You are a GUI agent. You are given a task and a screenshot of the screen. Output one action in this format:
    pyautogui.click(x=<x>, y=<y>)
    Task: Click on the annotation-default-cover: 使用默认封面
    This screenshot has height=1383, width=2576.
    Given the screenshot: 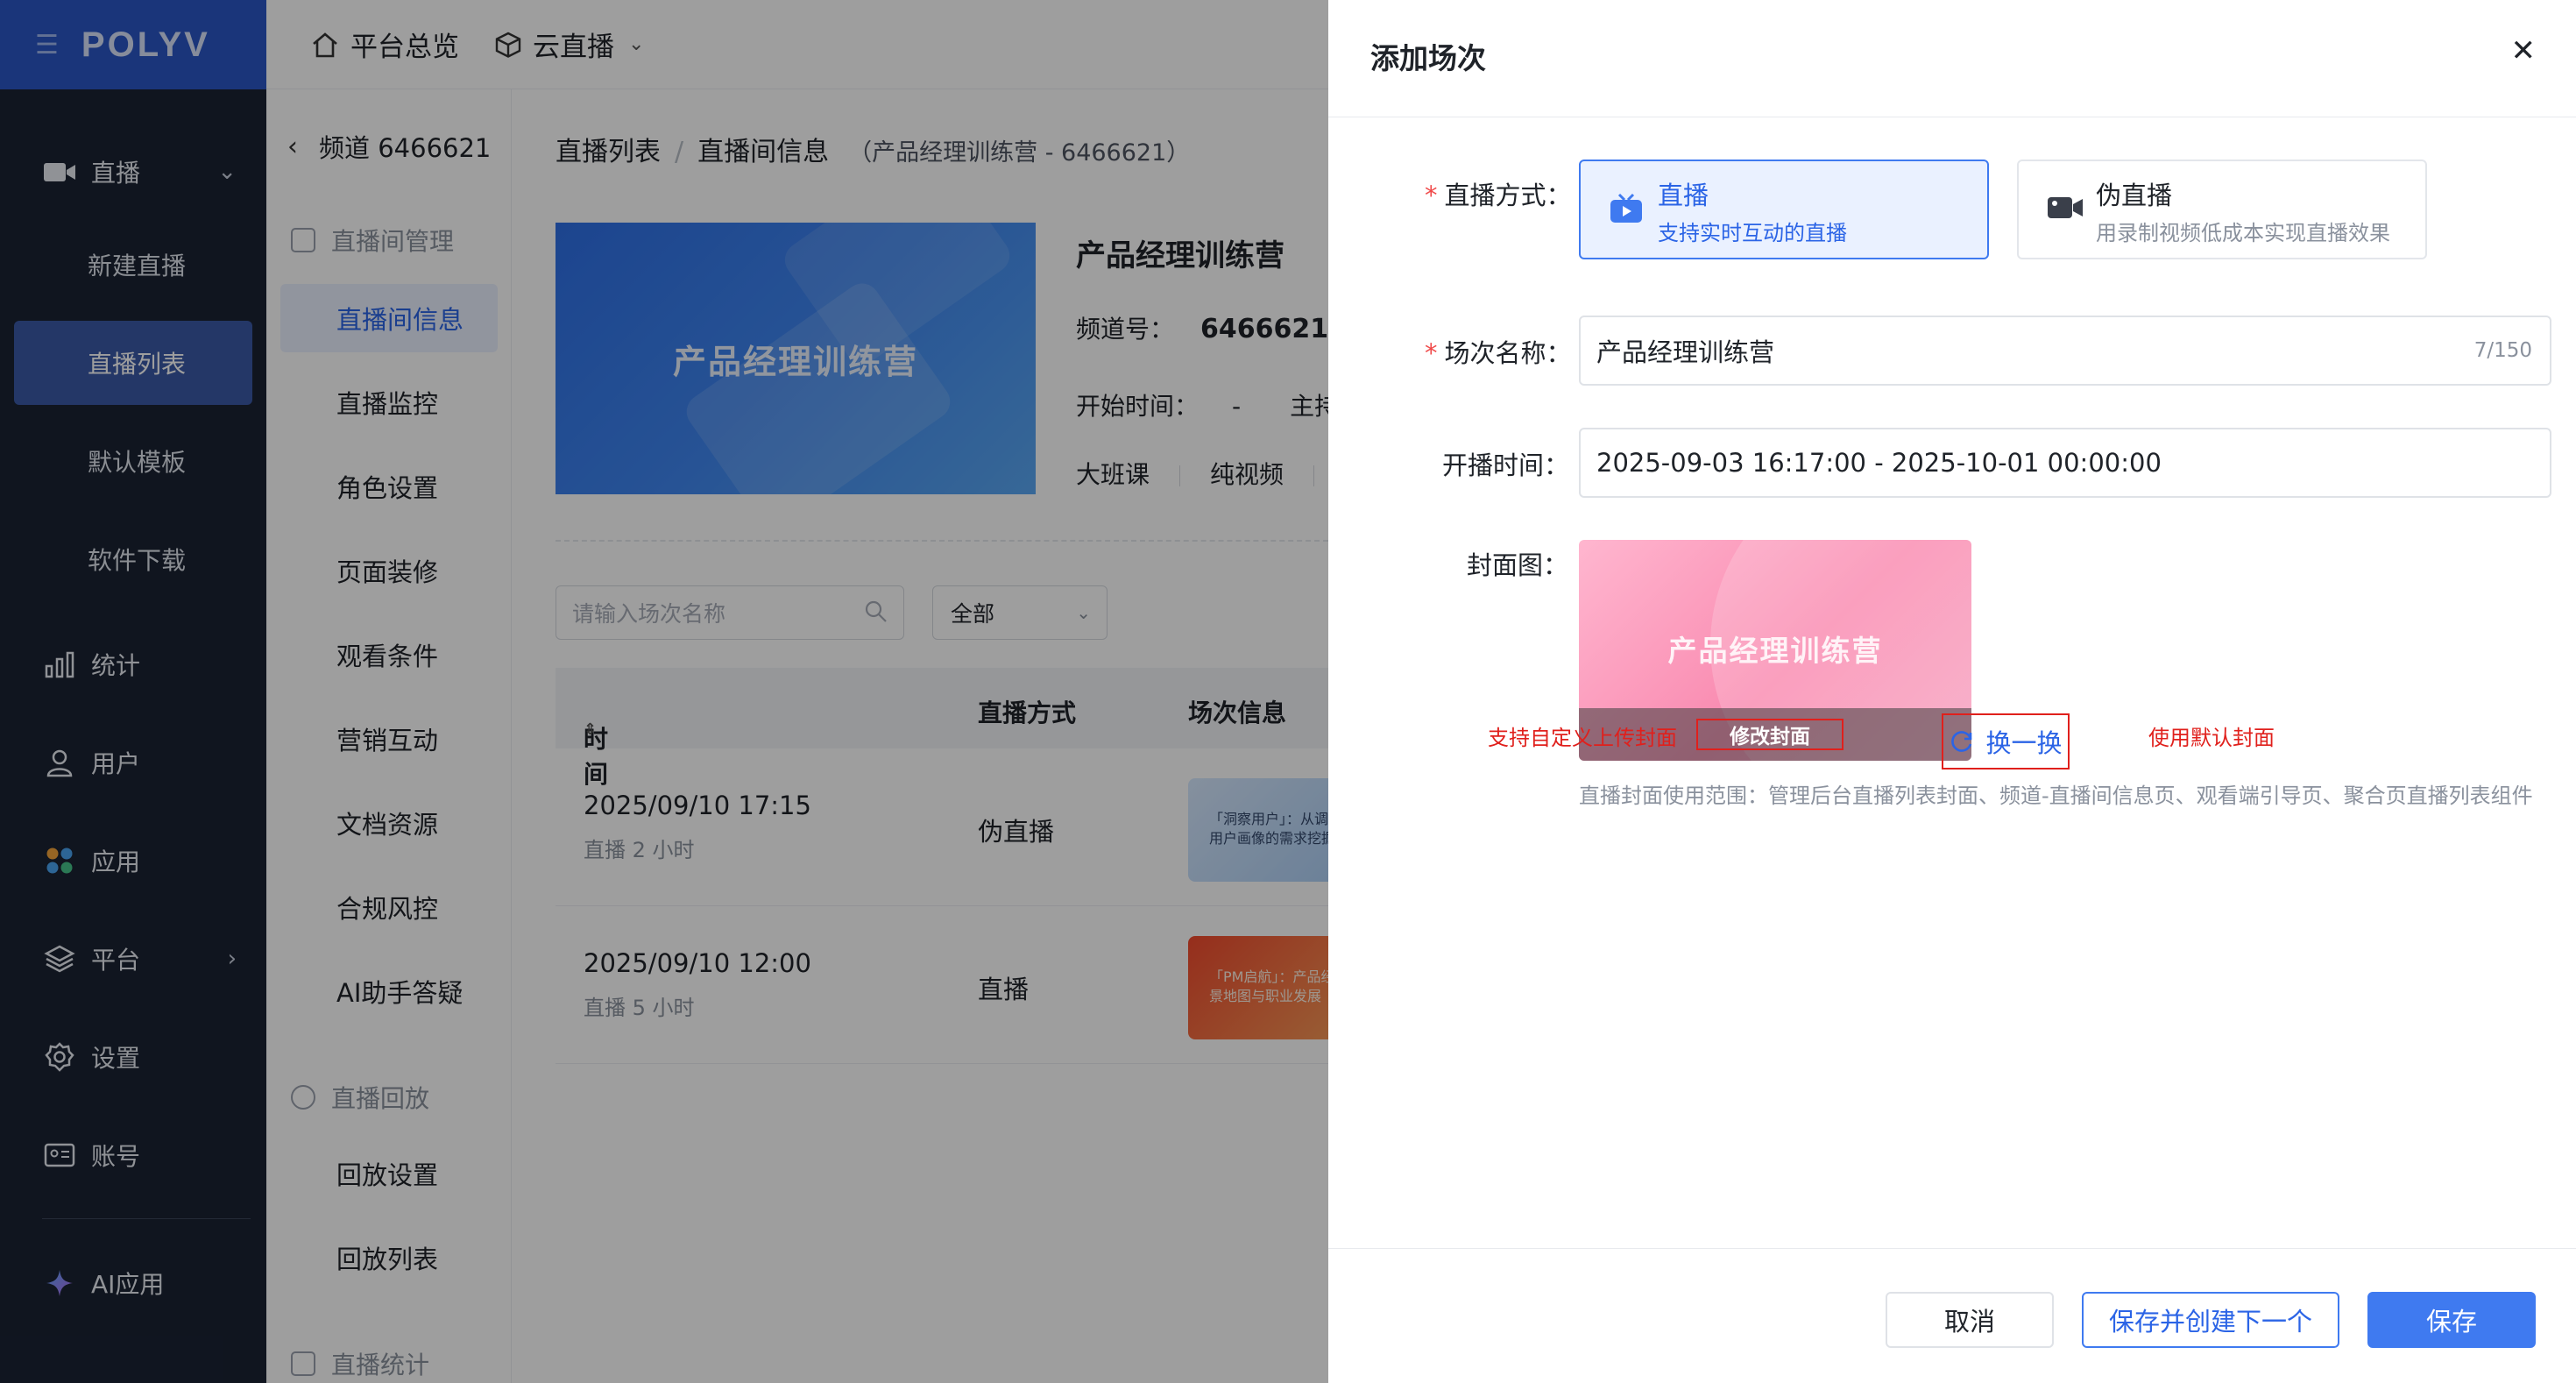 What is the action you would take?
    pyautogui.click(x=2211, y=738)
    